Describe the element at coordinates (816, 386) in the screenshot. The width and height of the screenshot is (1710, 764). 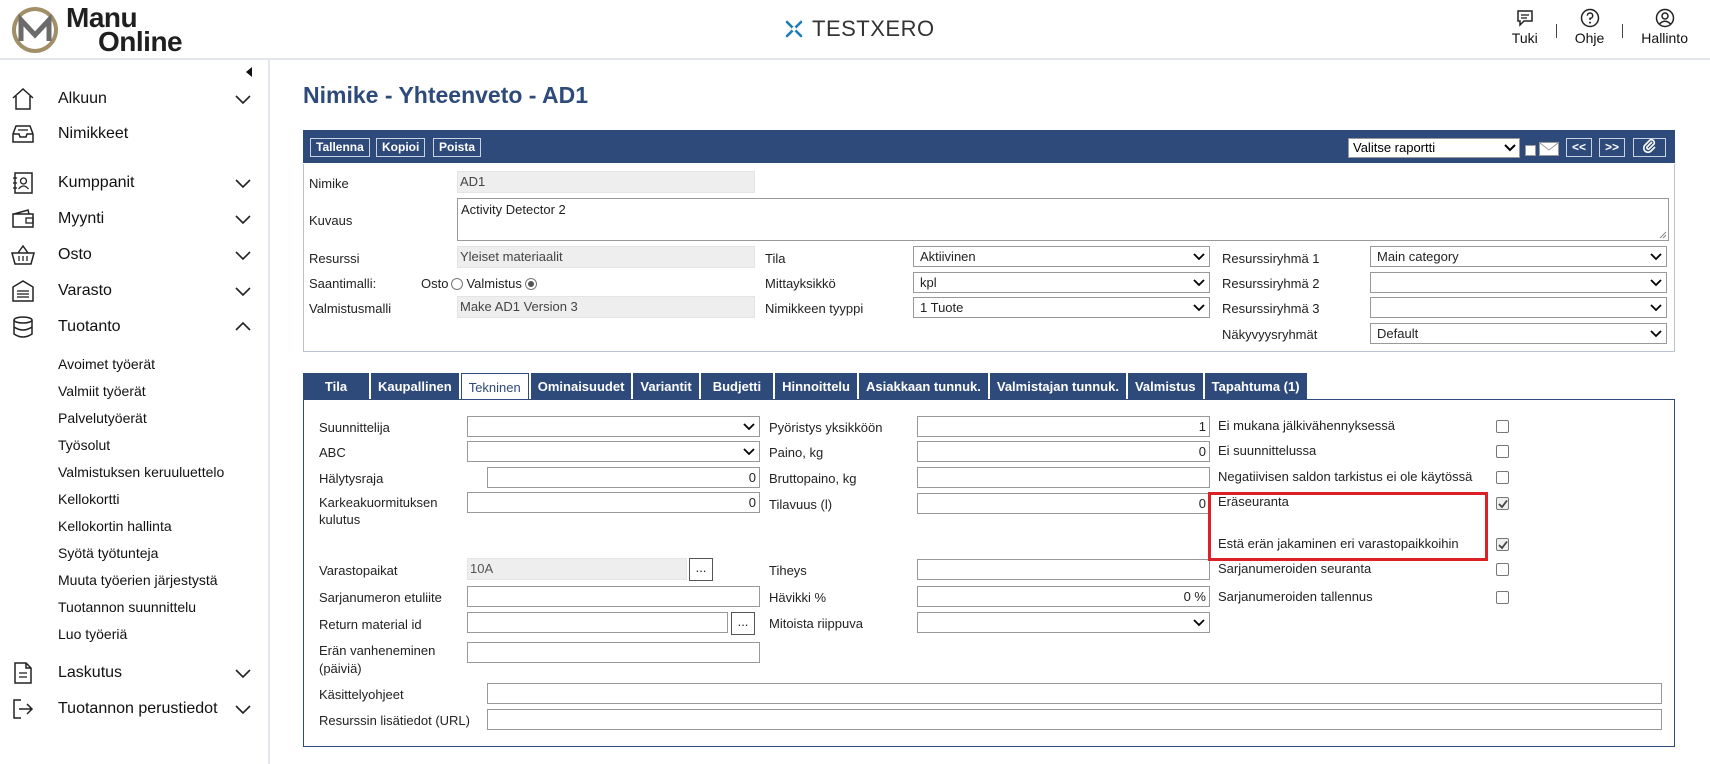
I see `tab-hinnoittelu: Hinnoittelu` at that location.